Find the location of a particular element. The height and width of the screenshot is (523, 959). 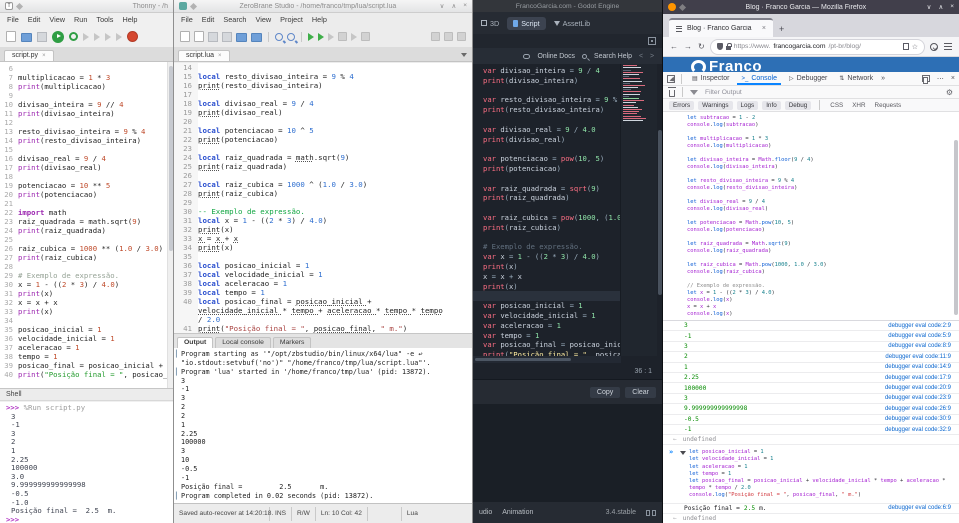

clear-console-icon is located at coordinates (672, 91).